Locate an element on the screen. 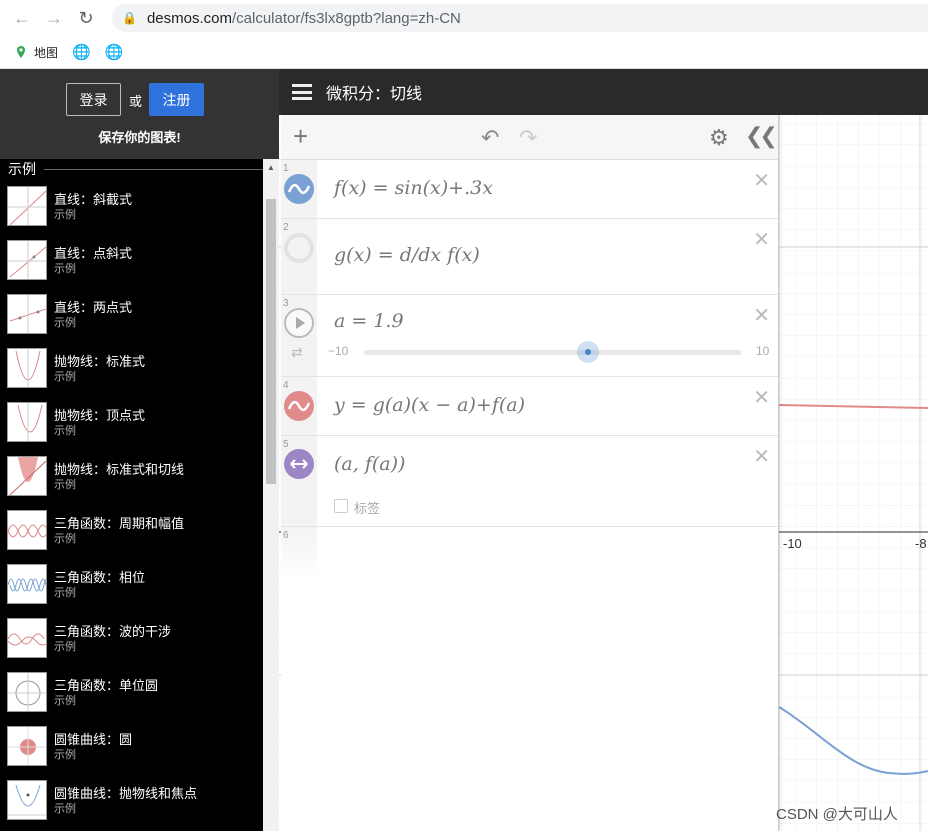  play-icon is located at coordinates (299, 323).